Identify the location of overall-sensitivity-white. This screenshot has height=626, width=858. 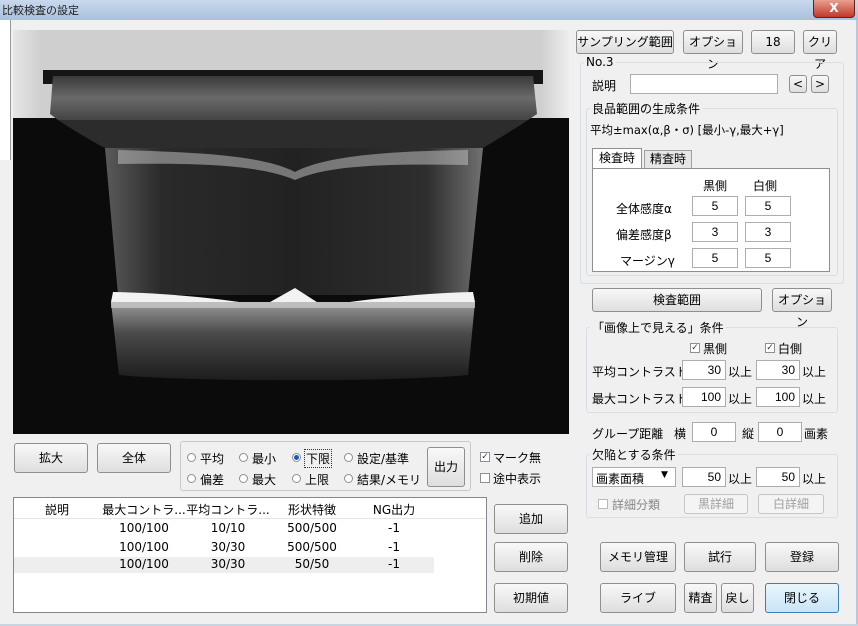
(768, 206).